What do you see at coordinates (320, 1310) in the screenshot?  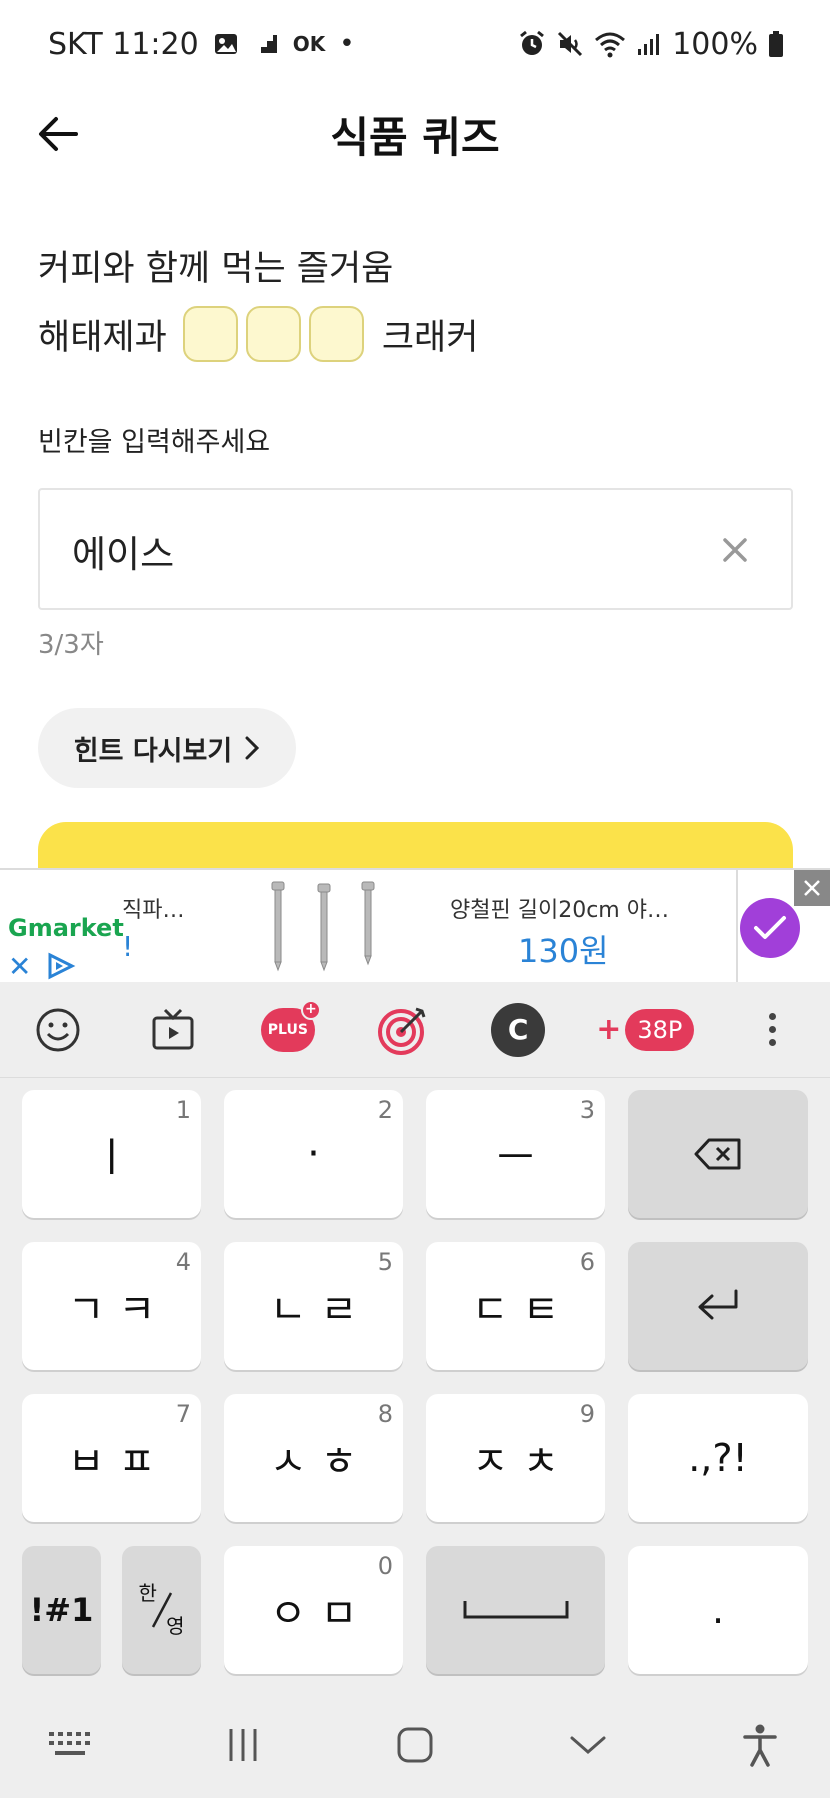 I see `key-label: ㄴㄹ` at bounding box center [320, 1310].